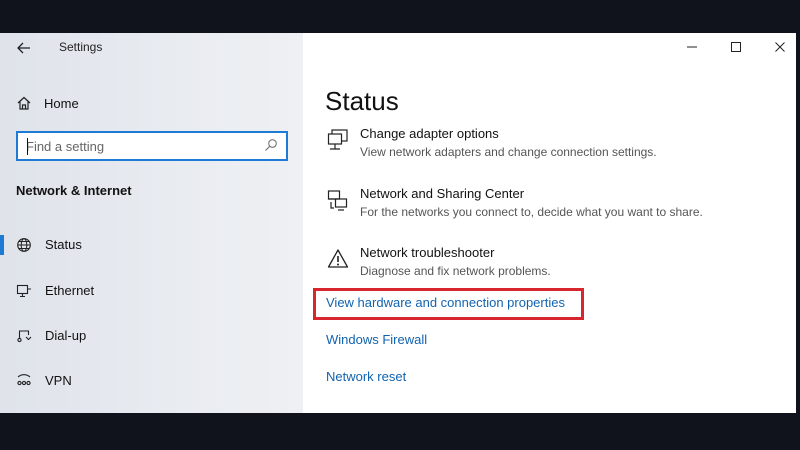 This screenshot has width=800, height=450. I want to click on window-title: Settings, so click(81, 47).